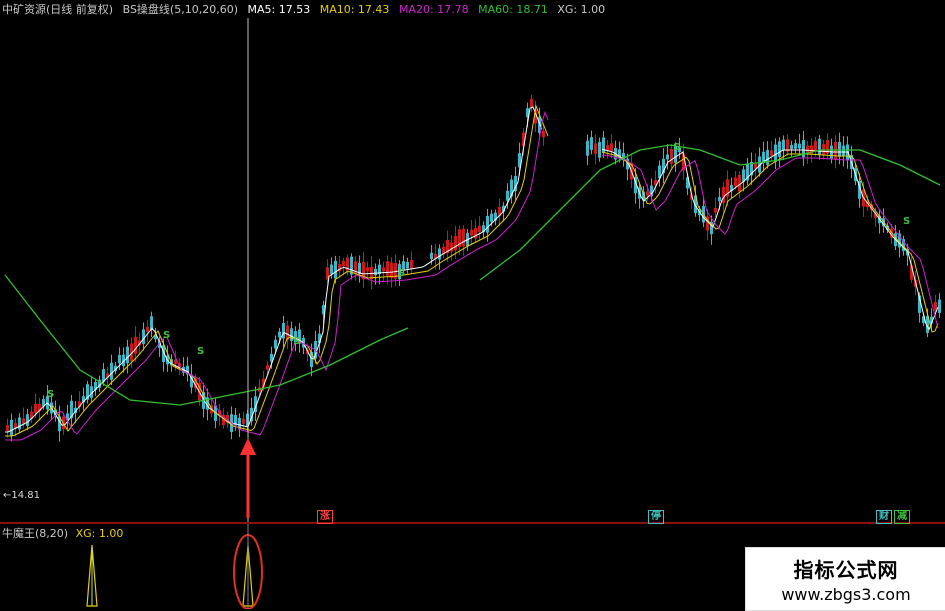 This screenshot has height=611, width=945. I want to click on marker-jian: 减, so click(902, 517).